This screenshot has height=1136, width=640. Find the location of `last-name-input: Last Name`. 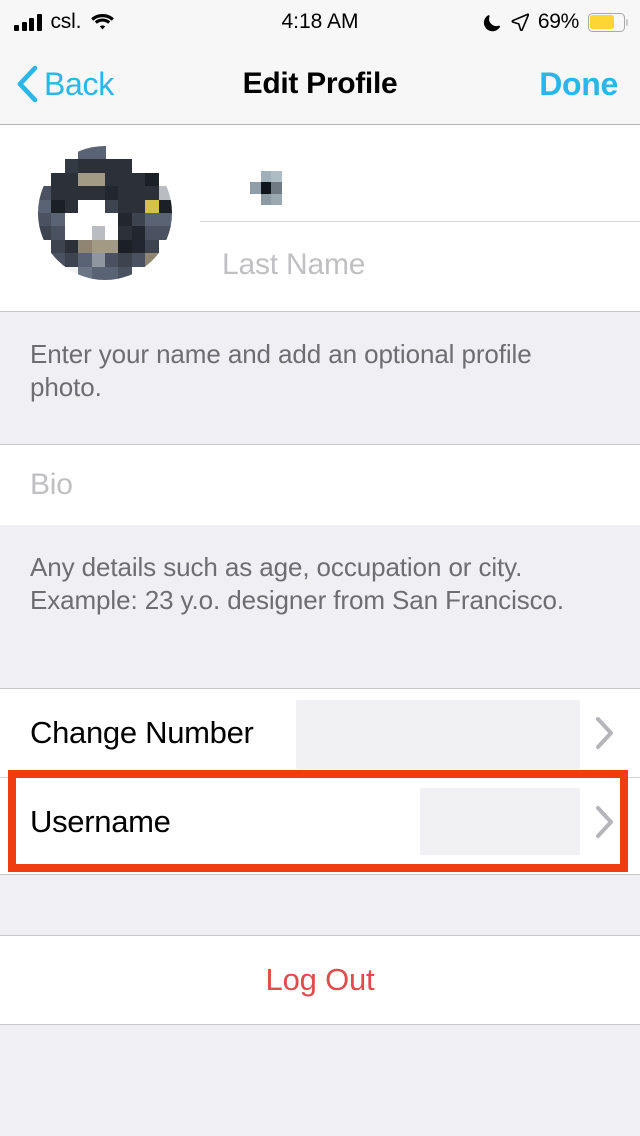

last-name-input: Last Name is located at coordinates (431, 265).